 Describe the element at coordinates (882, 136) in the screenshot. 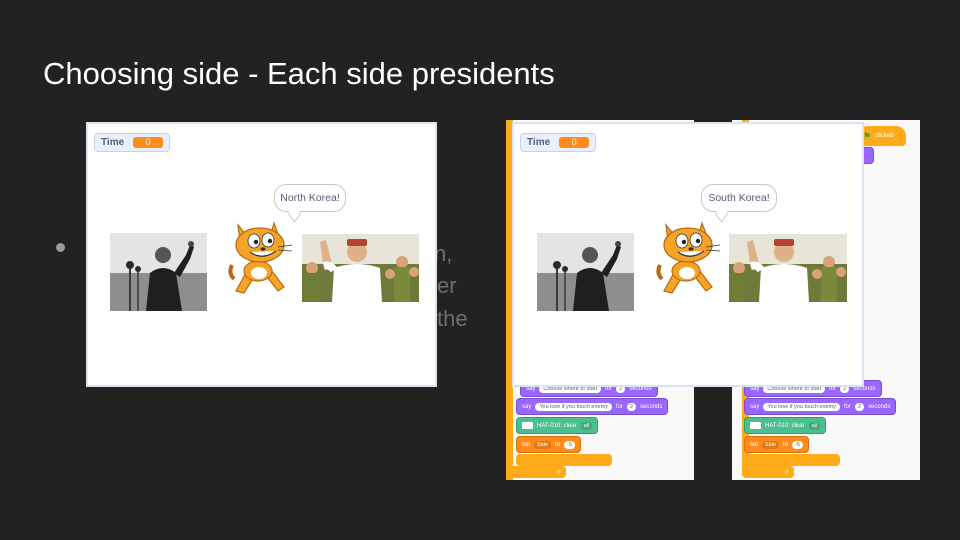

I see `when-flag-clicked-hat: ⚑ clicked` at that location.